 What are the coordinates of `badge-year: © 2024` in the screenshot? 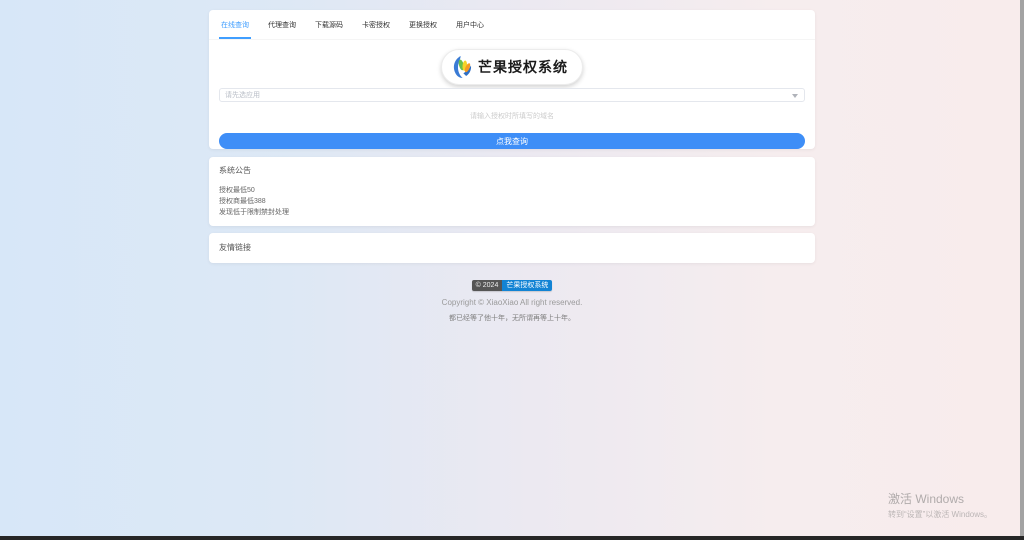 It's located at (487, 285).